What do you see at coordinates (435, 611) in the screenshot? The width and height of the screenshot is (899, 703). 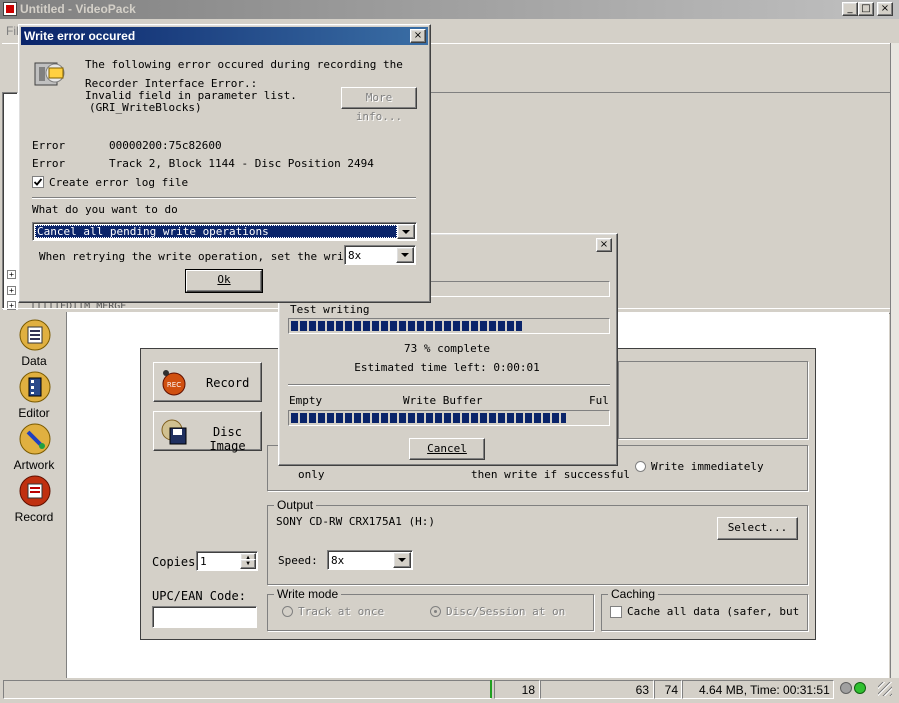 I see `disc-session-radio` at bounding box center [435, 611].